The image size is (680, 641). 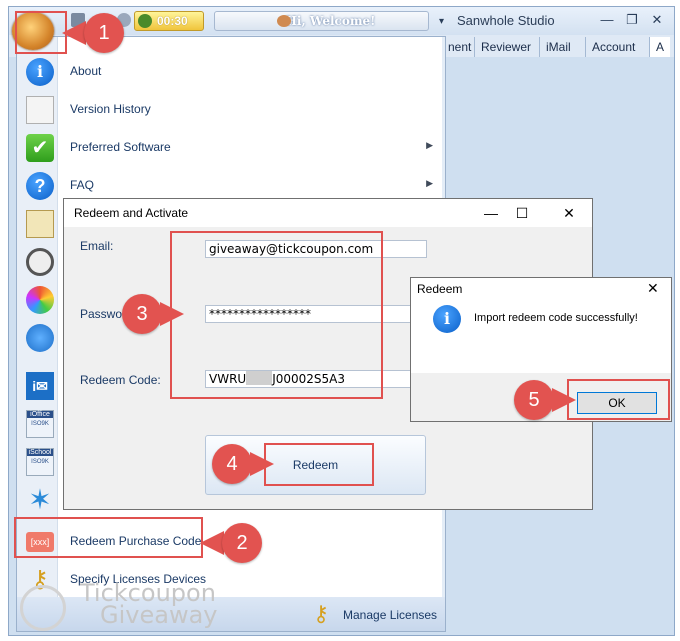 I want to click on timer-button: 00:30, so click(x=169, y=21).